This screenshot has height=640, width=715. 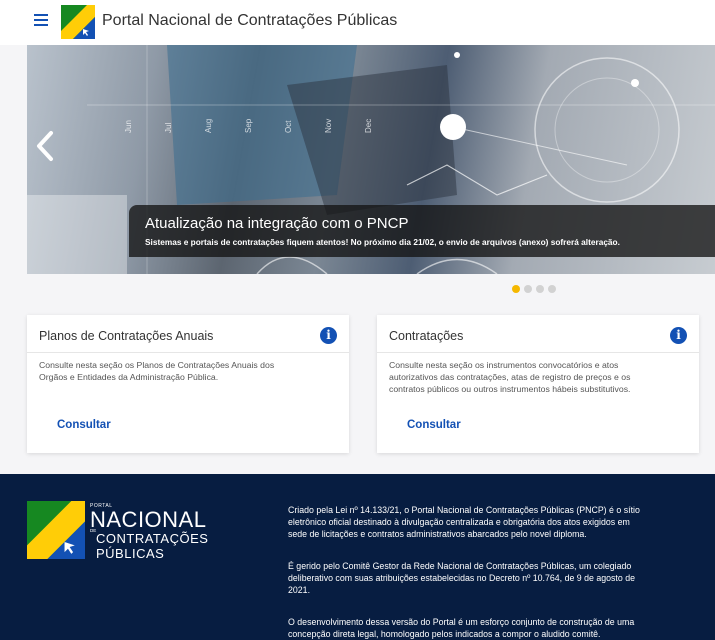 I want to click on month-label-jul: Jul, so click(x=168, y=128).